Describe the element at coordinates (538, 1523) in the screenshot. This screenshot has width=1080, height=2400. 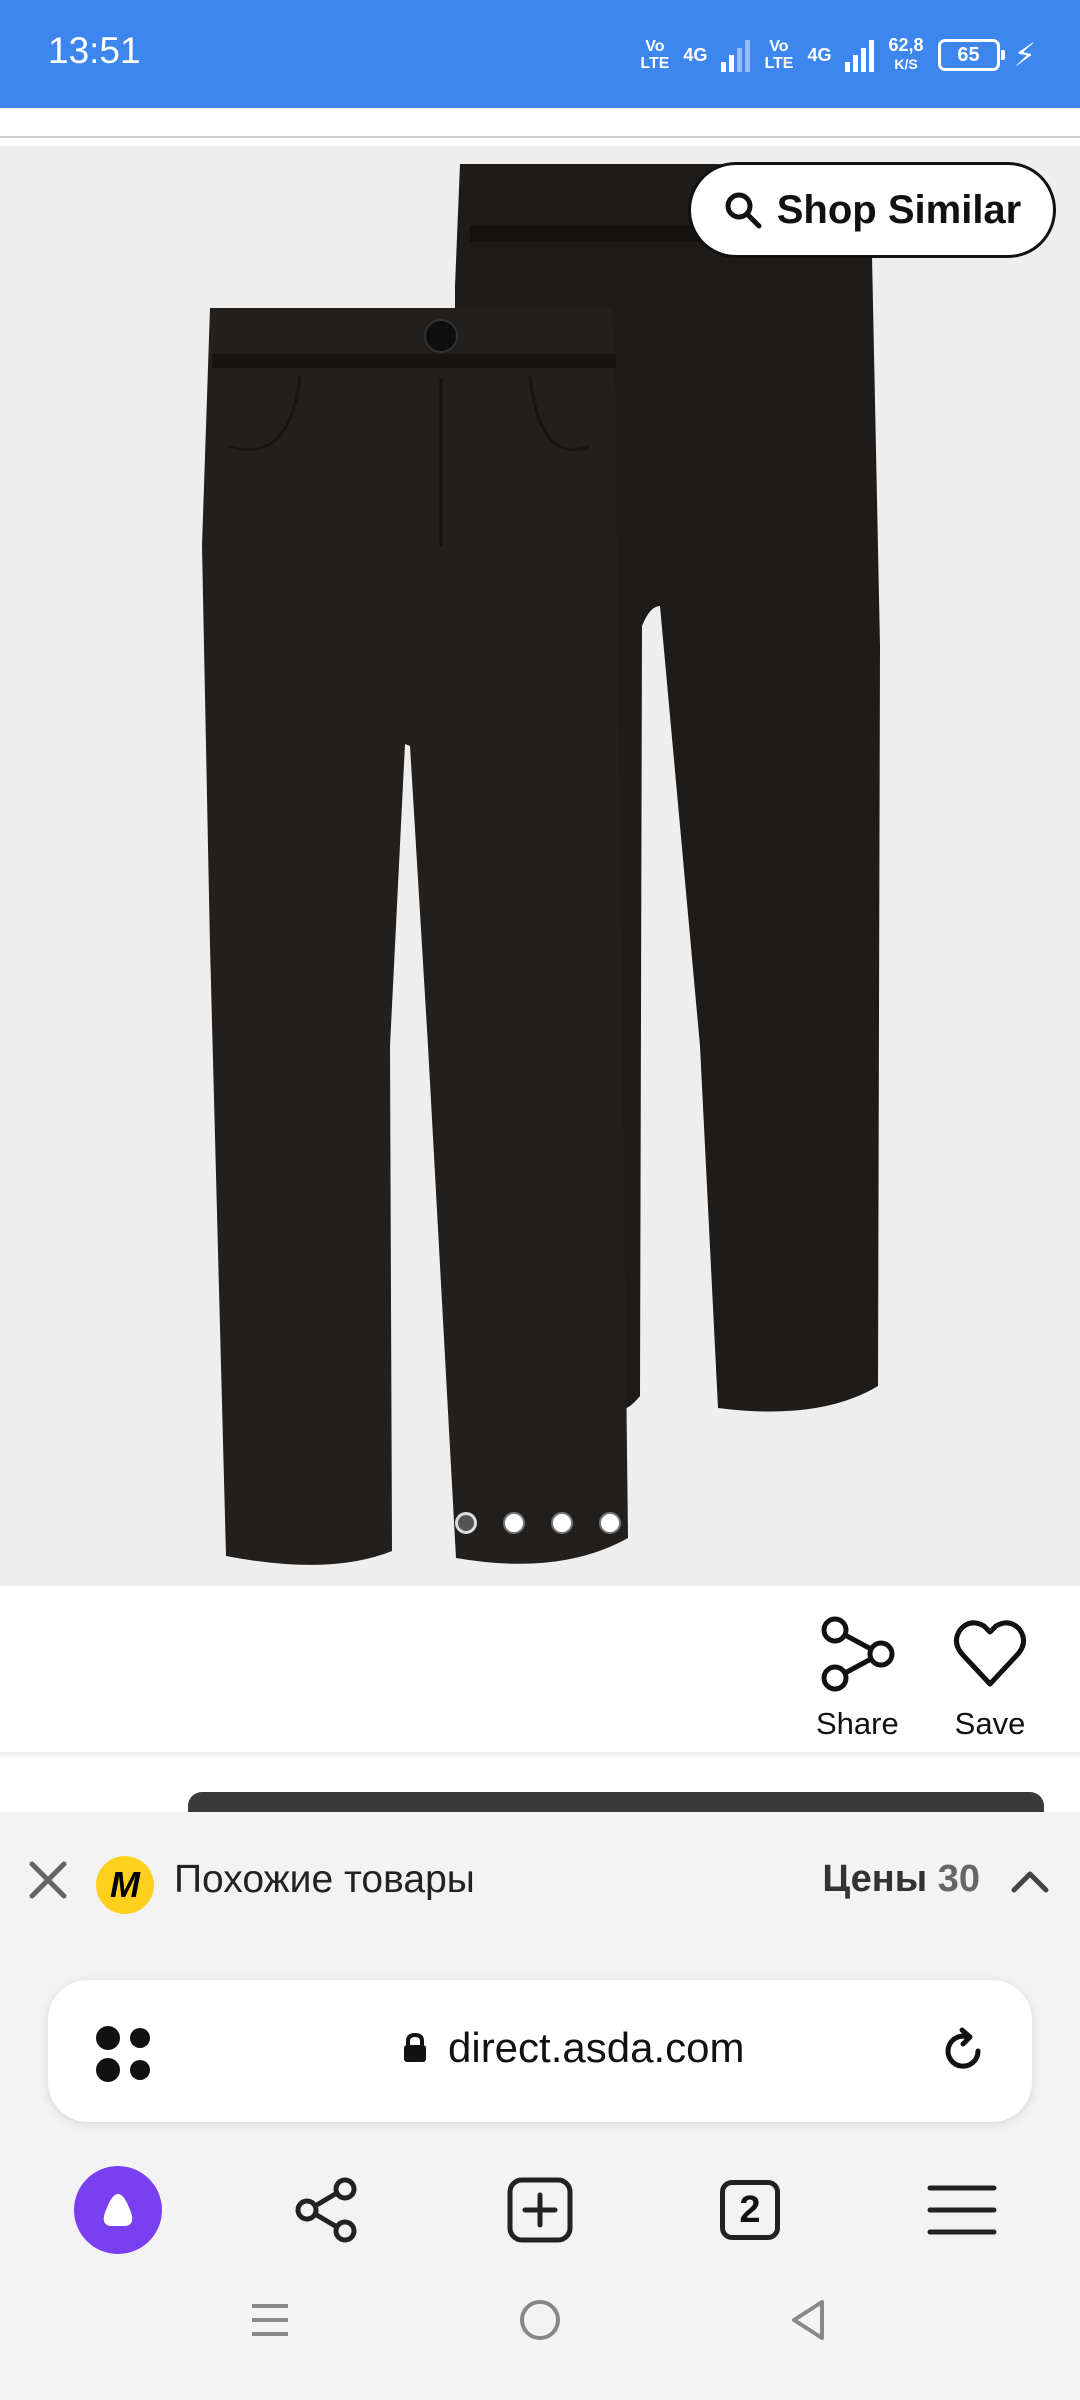
I see `carousel-dots` at that location.